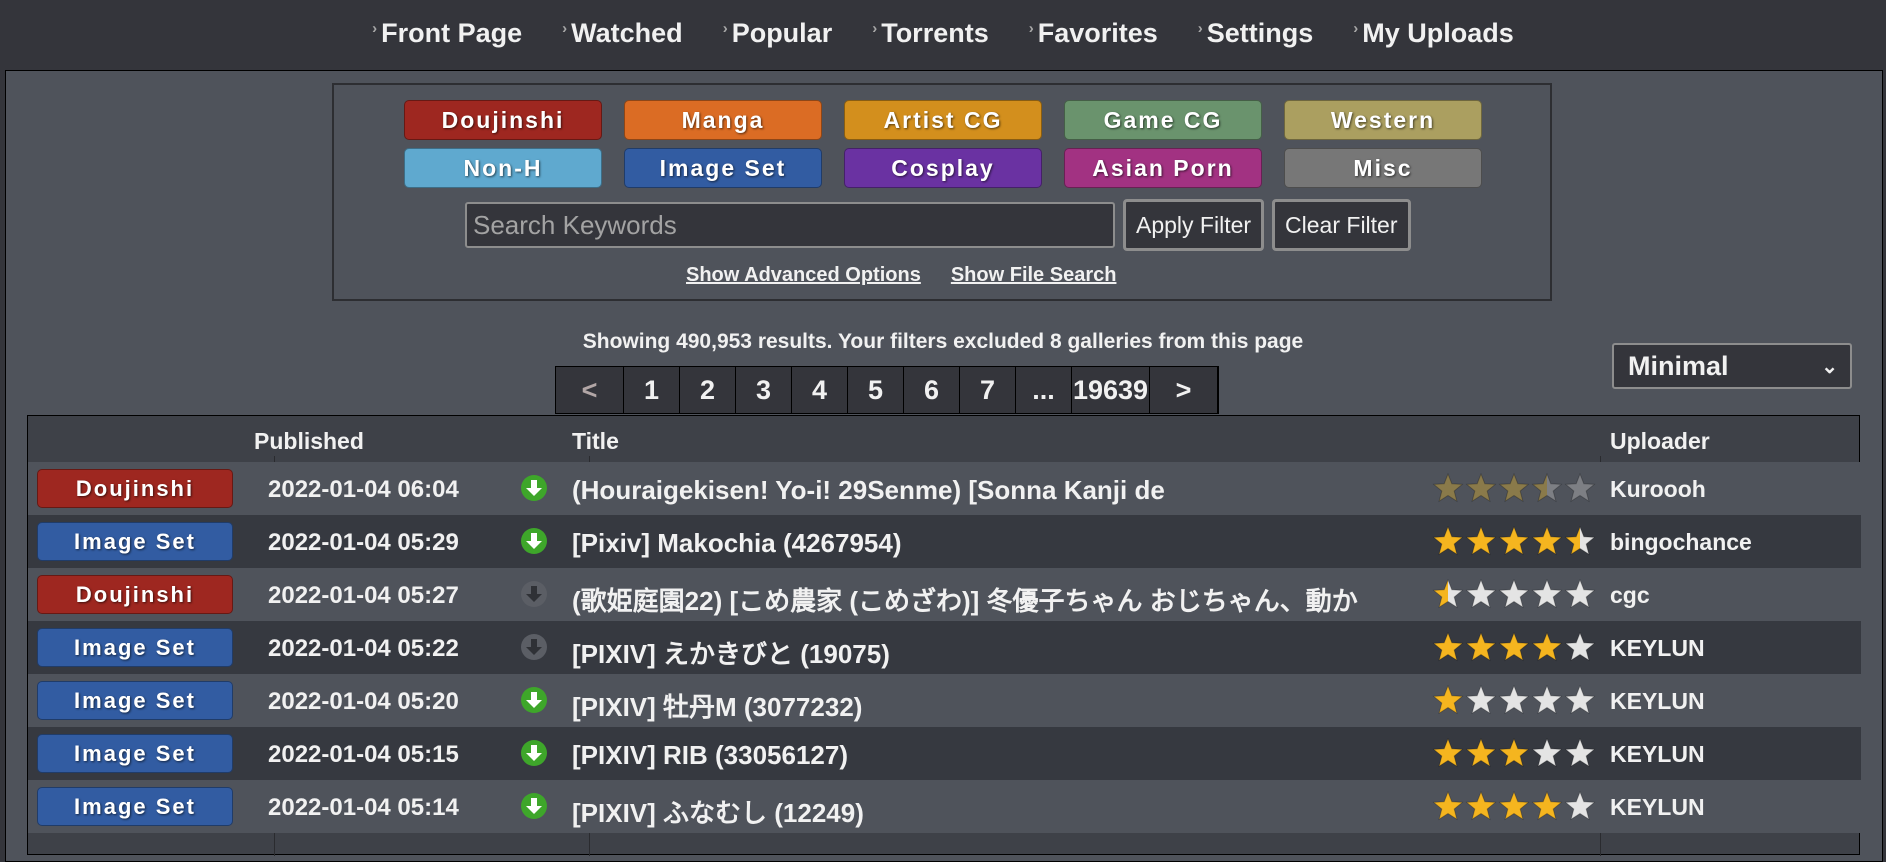  What do you see at coordinates (1630, 595) in the screenshot?
I see `uploader-link: cgc` at bounding box center [1630, 595].